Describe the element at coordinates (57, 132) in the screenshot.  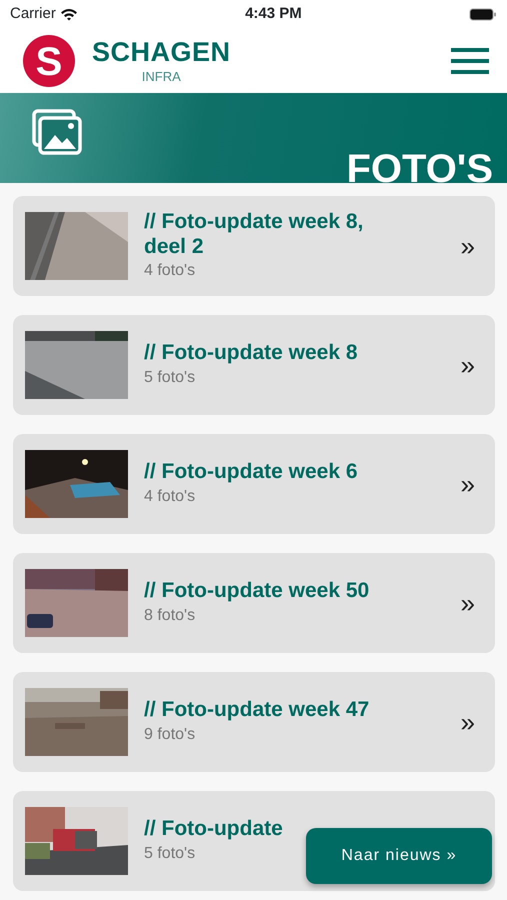
I see `photos-icon` at that location.